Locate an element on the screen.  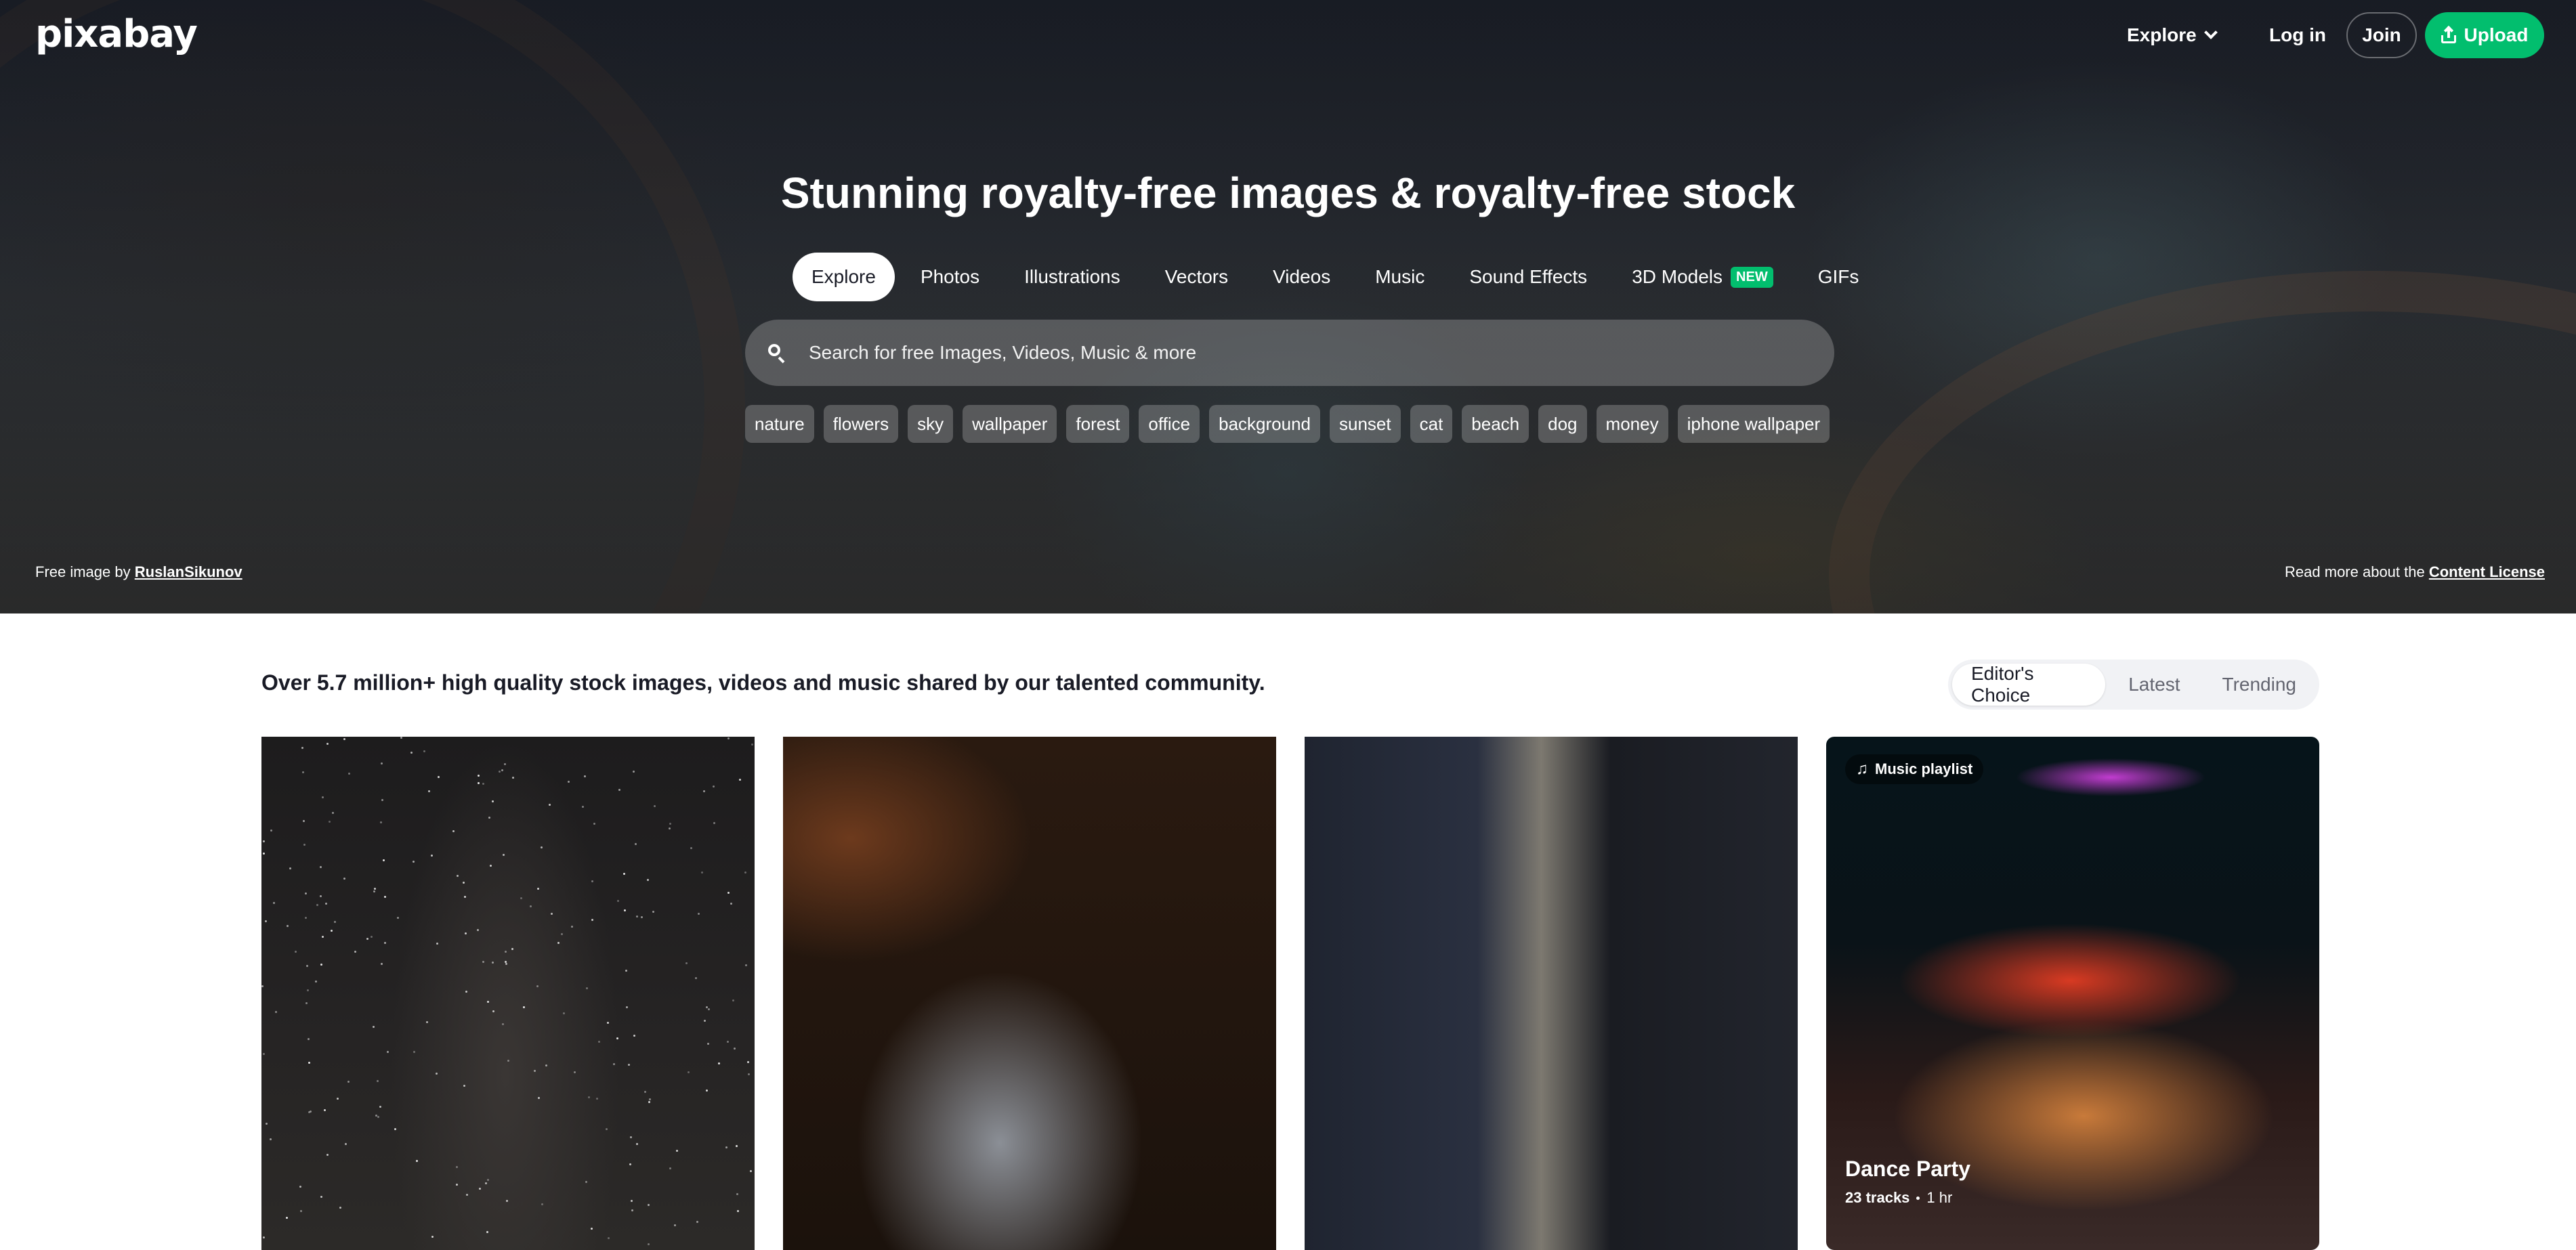
sort-editors-choice: Editor's Choice is located at coordinates (2029, 684).